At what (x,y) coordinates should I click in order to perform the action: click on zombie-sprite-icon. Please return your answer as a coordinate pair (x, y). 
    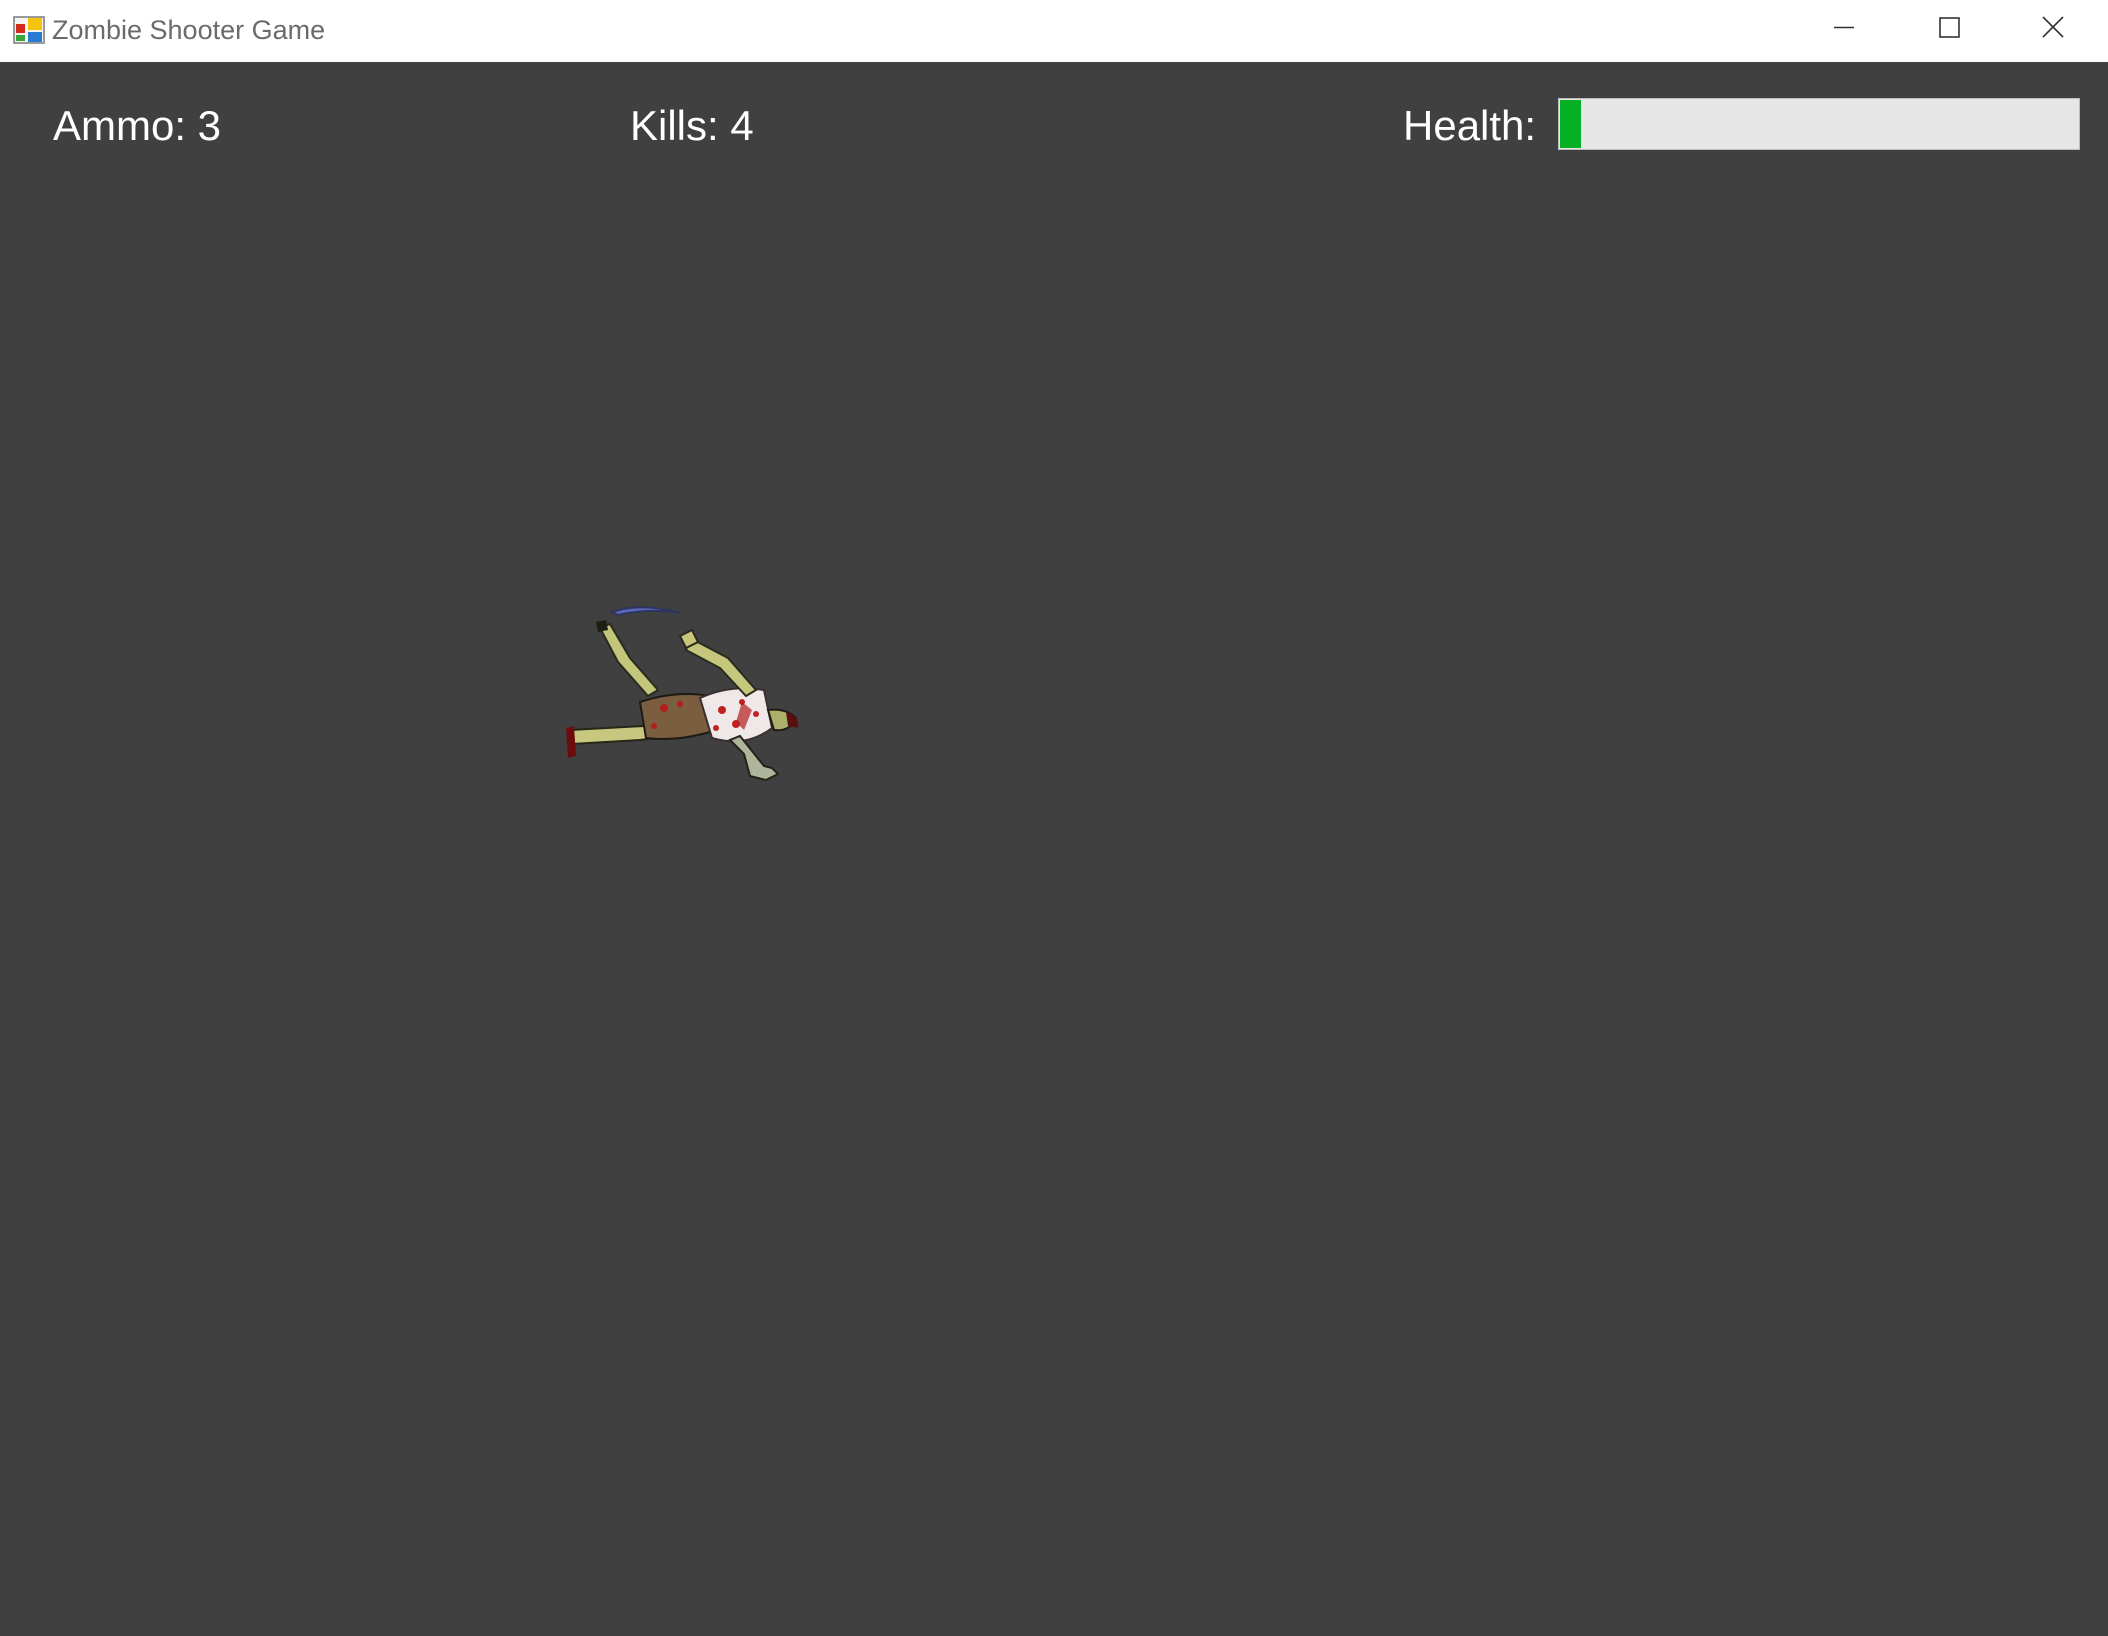
    Looking at the image, I should click on (682, 694).